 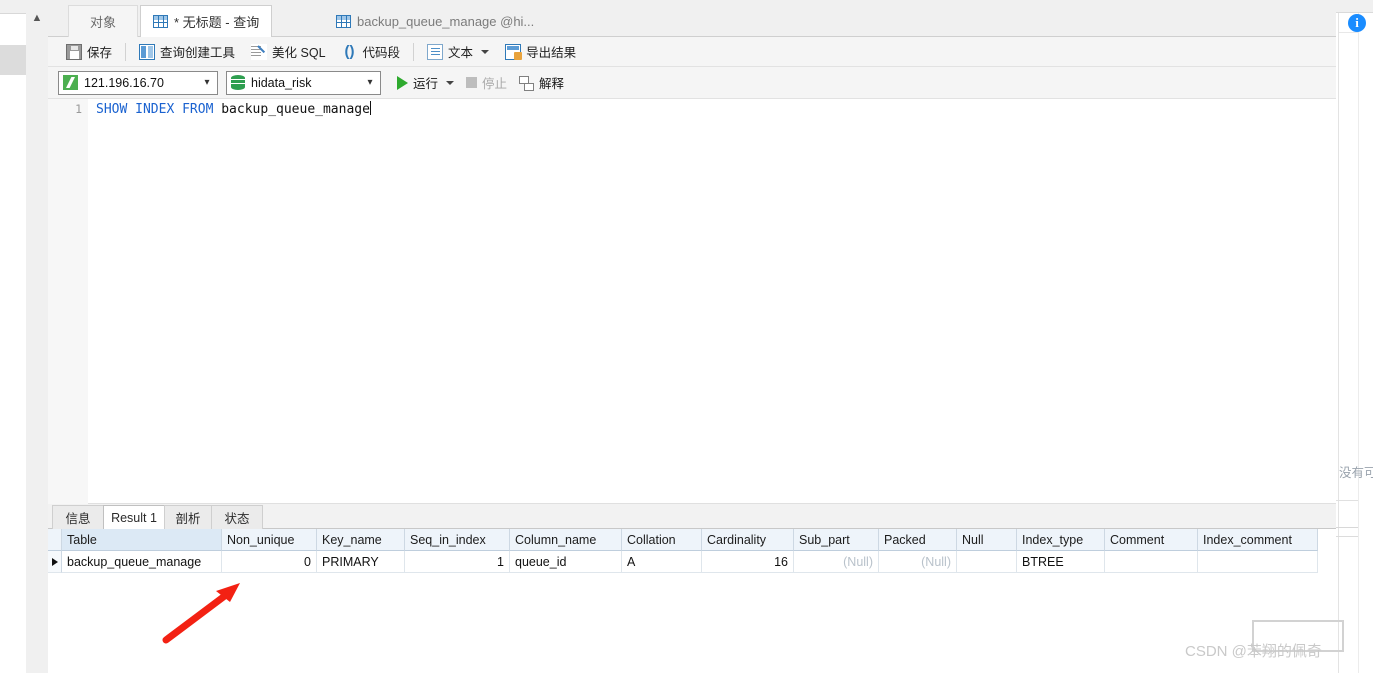 What do you see at coordinates (142, 540) in the screenshot?
I see `grid-header-table: Table` at bounding box center [142, 540].